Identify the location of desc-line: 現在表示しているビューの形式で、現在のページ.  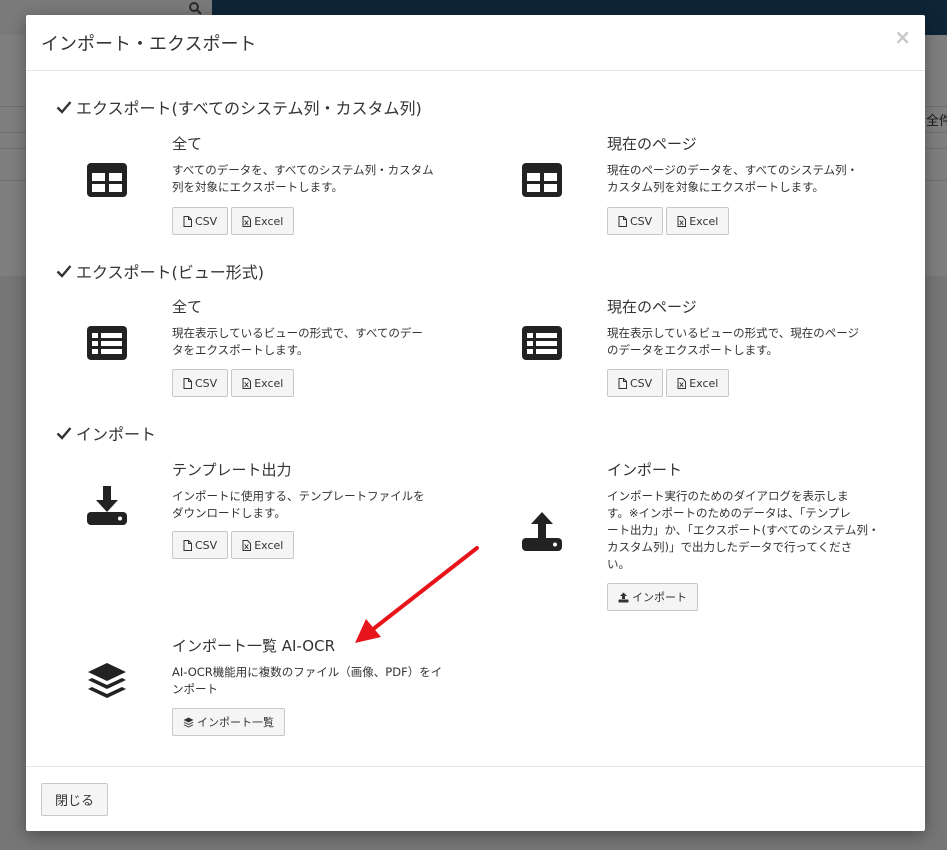
(733, 333).